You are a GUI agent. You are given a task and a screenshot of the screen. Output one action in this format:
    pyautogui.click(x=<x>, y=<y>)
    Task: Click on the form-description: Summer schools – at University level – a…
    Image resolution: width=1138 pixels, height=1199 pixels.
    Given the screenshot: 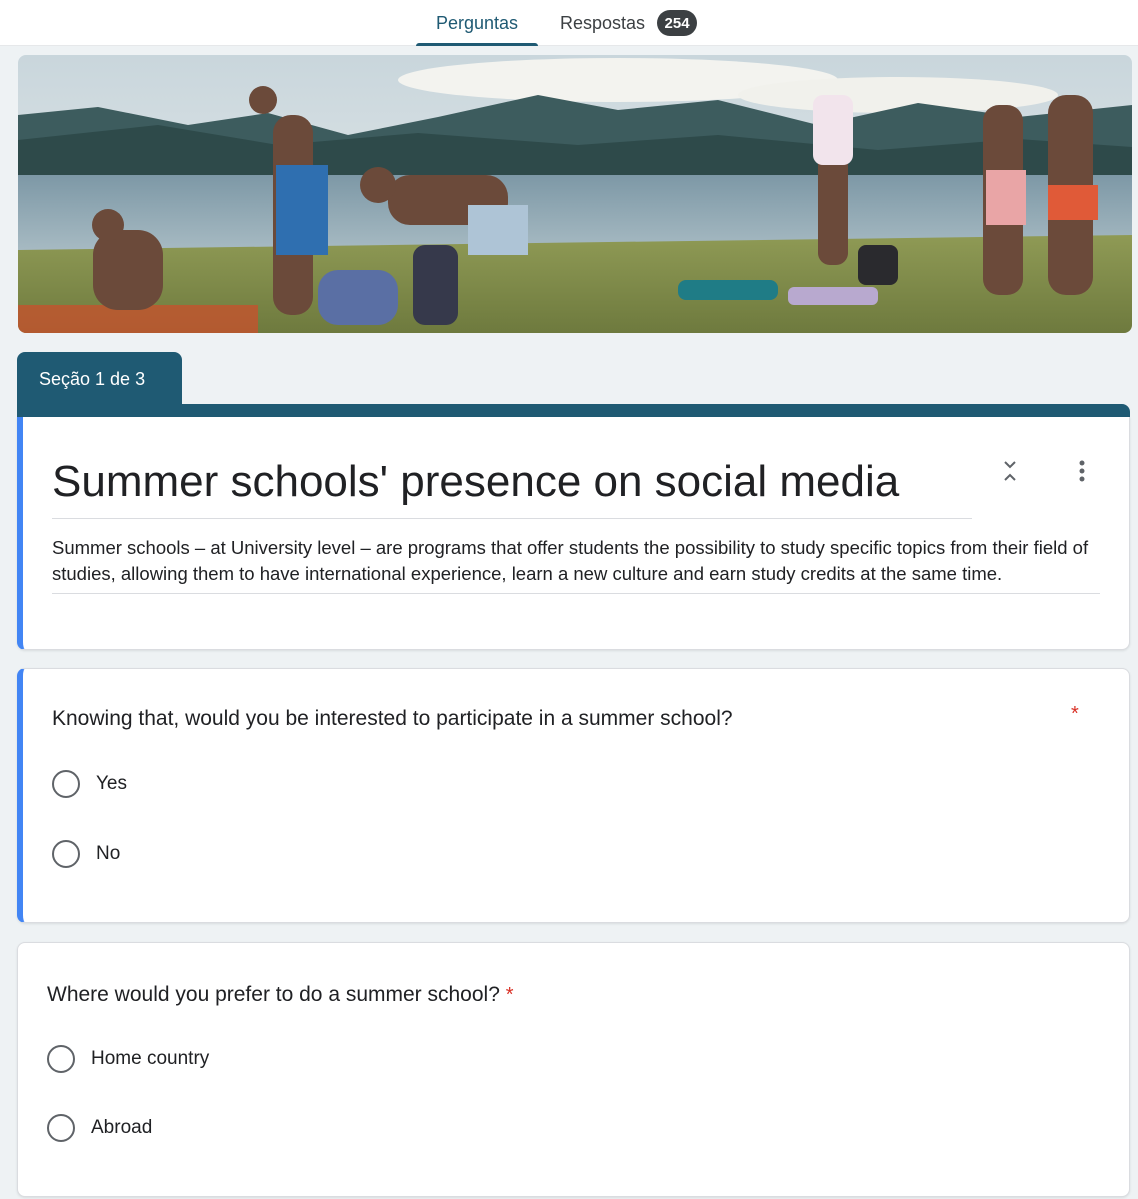 What is the action you would take?
    pyautogui.click(x=576, y=564)
    